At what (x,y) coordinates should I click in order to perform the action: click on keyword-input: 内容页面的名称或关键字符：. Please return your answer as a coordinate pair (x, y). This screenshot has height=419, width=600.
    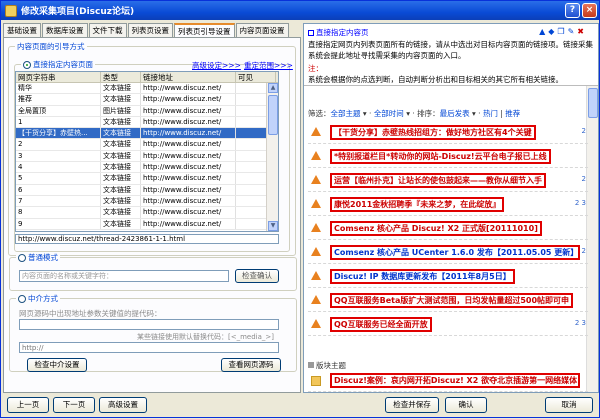
    Looking at the image, I should click on (124, 276).